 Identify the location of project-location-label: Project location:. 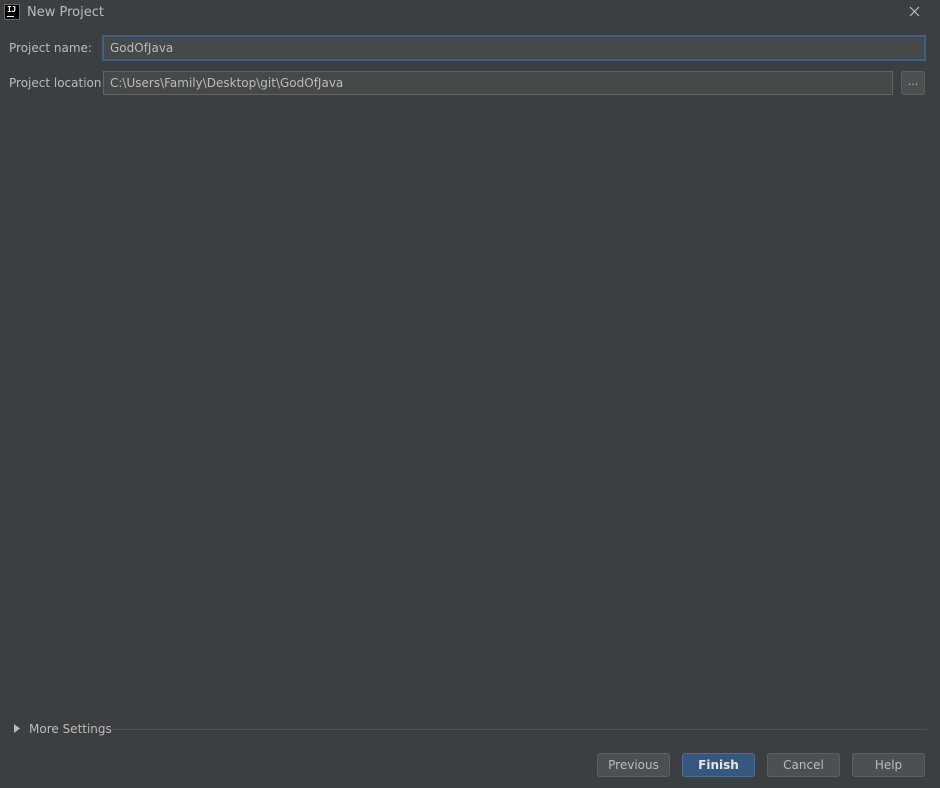
(57, 83).